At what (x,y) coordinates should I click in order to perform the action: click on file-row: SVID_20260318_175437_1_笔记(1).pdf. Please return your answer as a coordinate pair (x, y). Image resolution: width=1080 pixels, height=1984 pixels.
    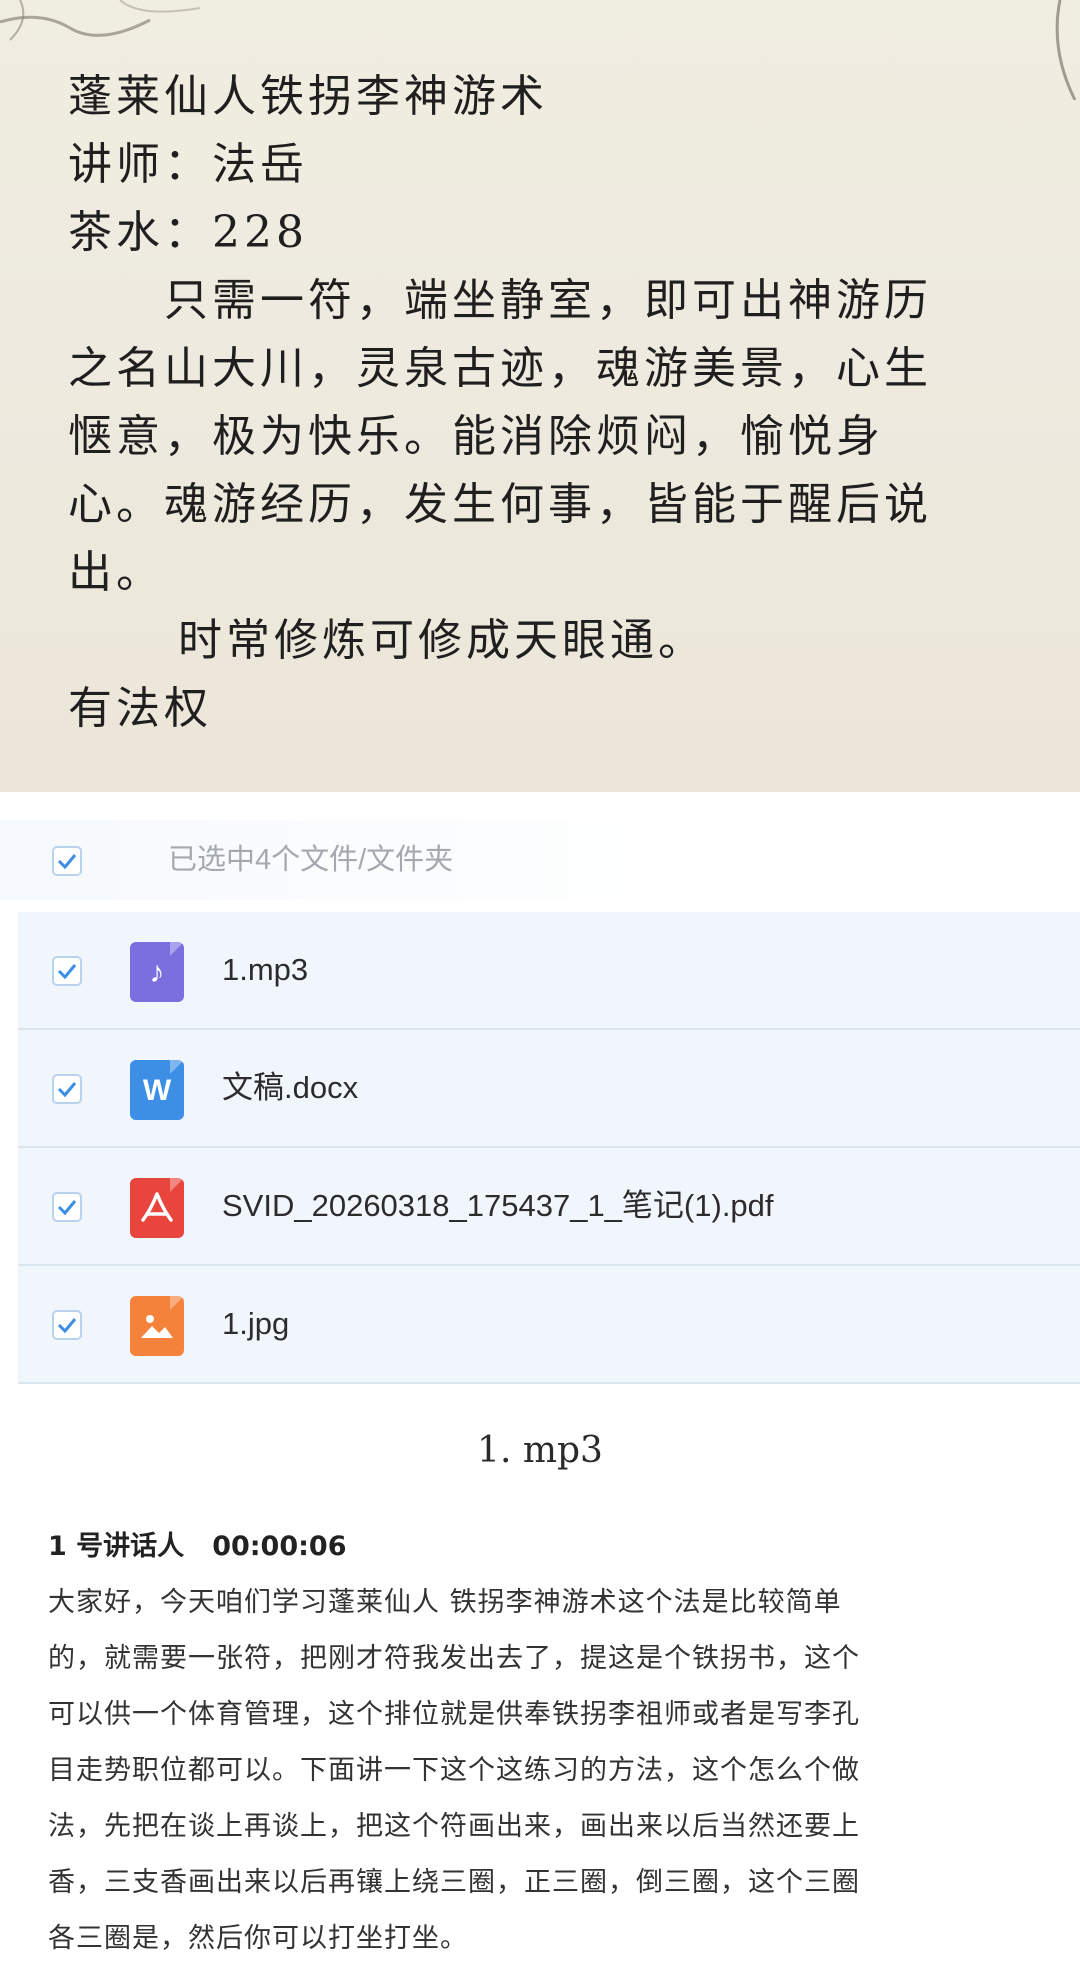
    Looking at the image, I should click on (549, 1207).